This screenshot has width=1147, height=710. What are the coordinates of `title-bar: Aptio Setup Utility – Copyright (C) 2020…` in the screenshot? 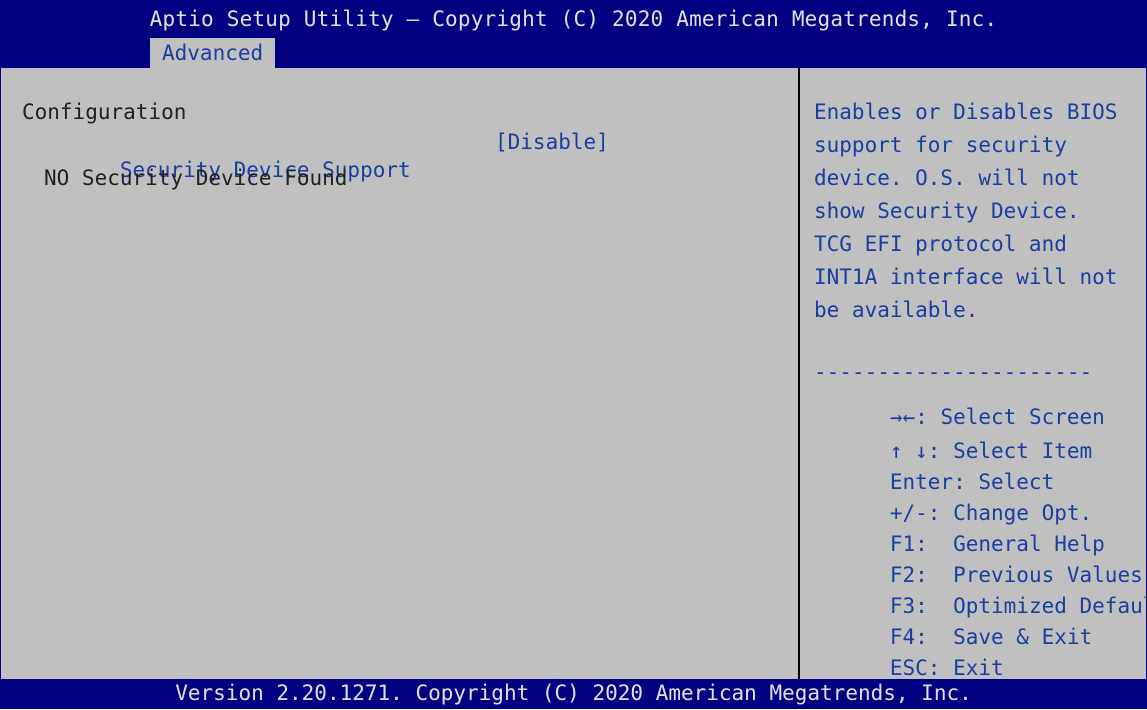 It's located at (573, 34).